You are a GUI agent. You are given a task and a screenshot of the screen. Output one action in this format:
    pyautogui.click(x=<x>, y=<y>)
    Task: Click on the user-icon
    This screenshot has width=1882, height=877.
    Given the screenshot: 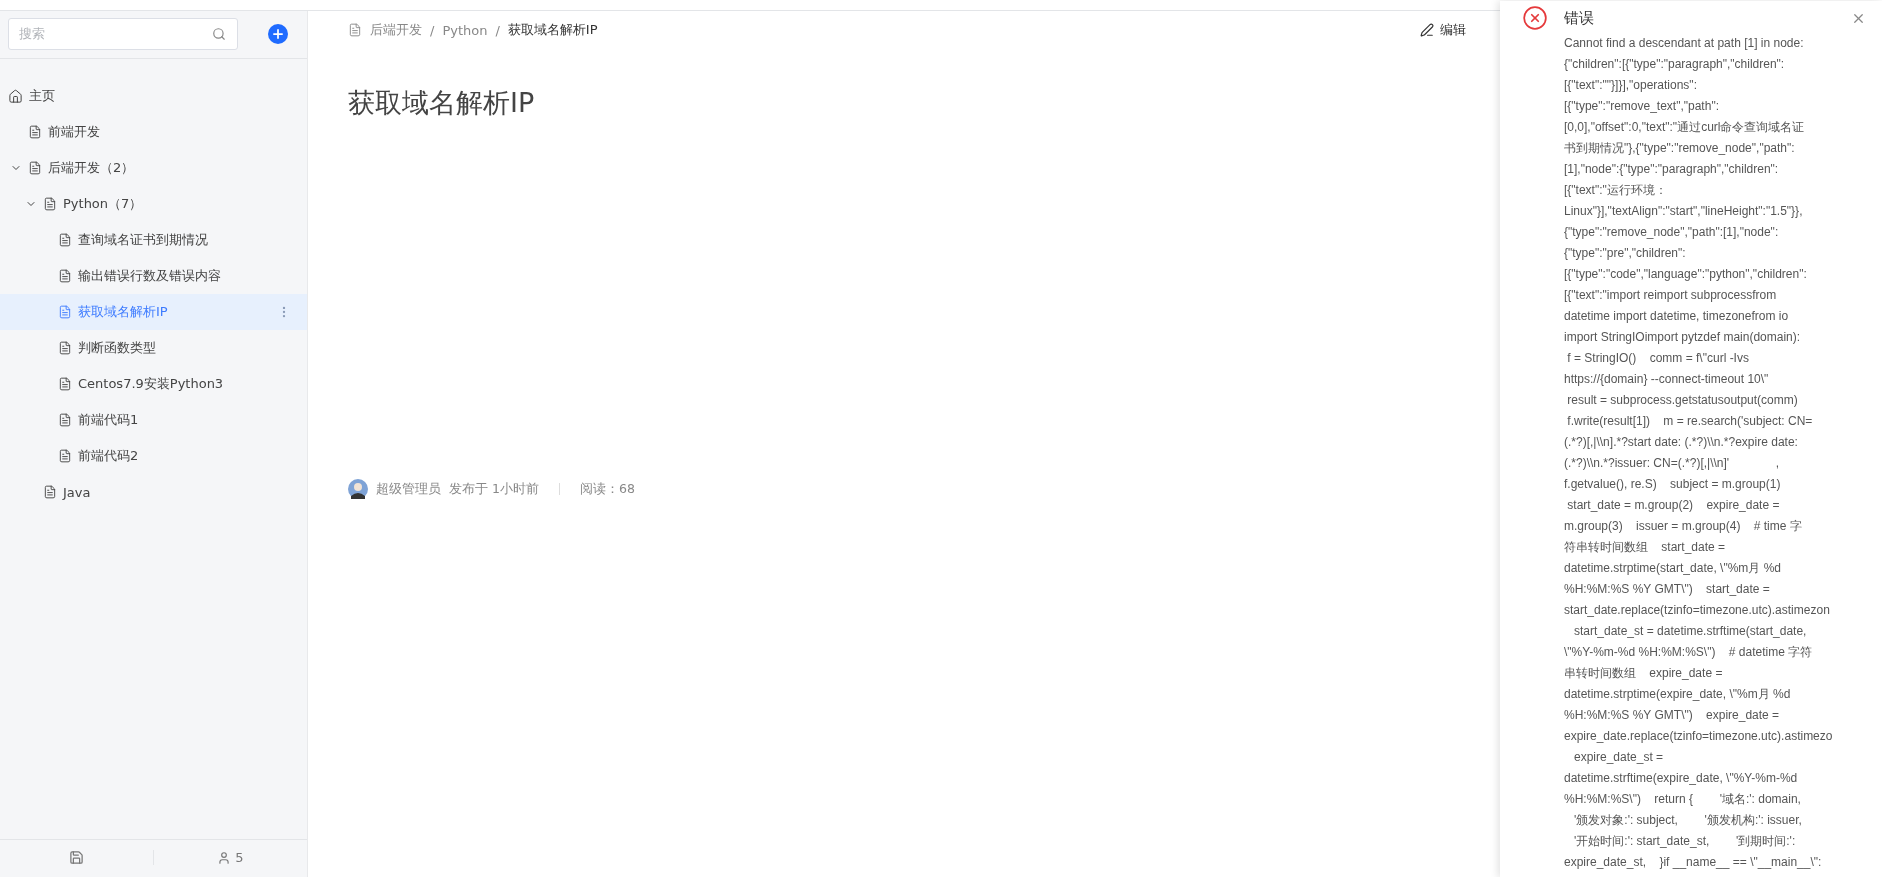 What is the action you would take?
    pyautogui.click(x=224, y=857)
    